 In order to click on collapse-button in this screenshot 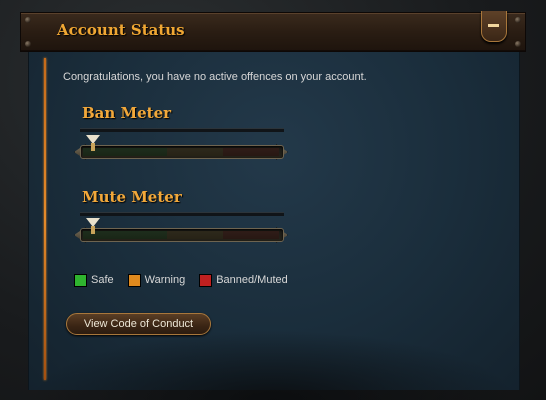, I will do `click(494, 26)`.